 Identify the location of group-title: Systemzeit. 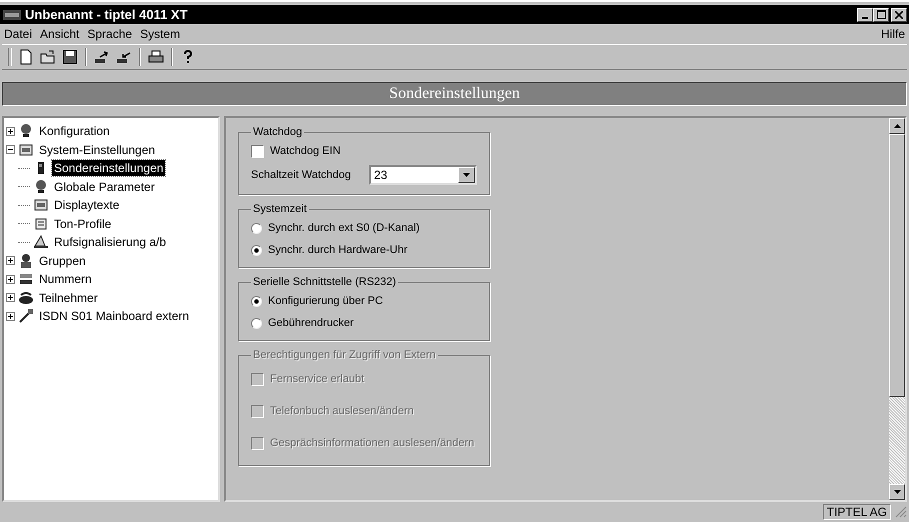
(280, 209).